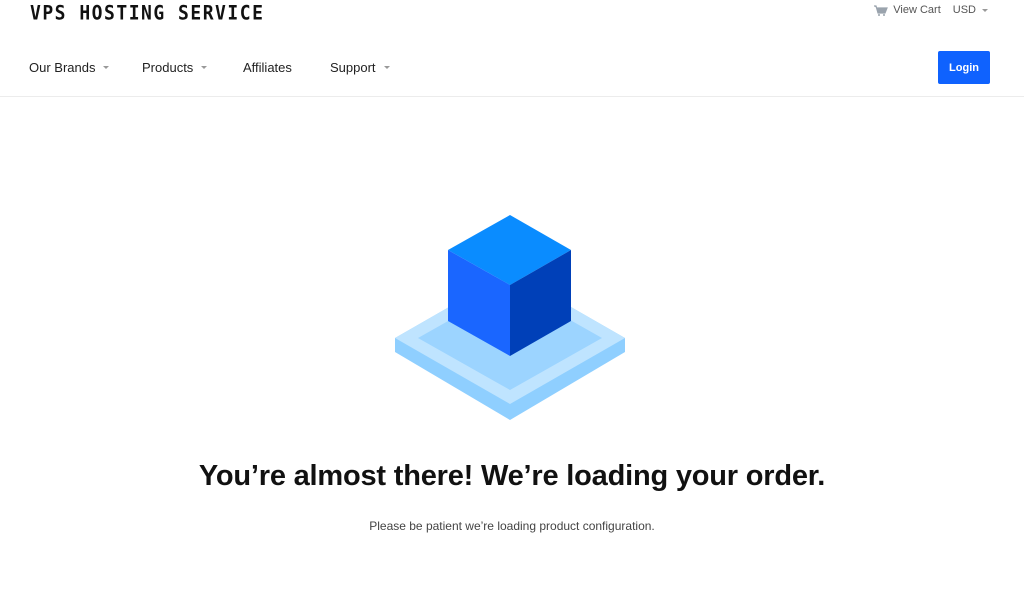 The width and height of the screenshot is (1024, 607). What do you see at coordinates (62, 67) in the screenshot?
I see `nav-item-label: Our Brands` at bounding box center [62, 67].